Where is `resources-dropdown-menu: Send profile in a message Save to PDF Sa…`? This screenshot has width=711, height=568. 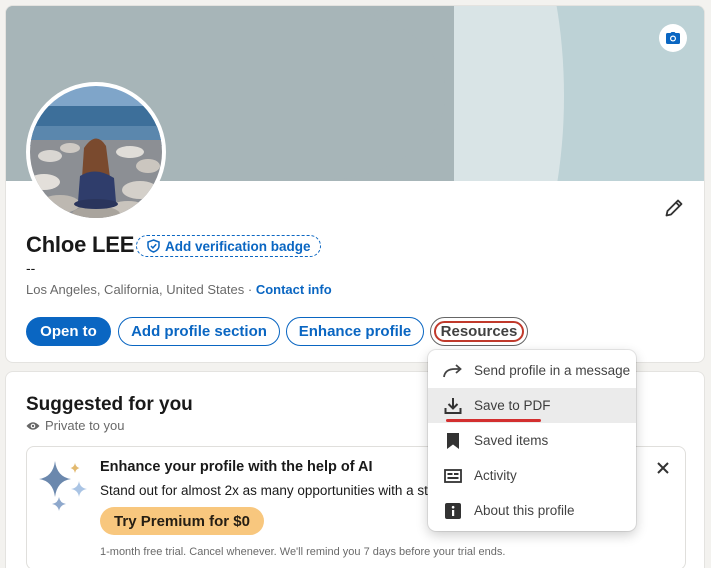
resources-dropdown-menu: Send profile in a message Save to PDF Sa… is located at coordinates (532, 440).